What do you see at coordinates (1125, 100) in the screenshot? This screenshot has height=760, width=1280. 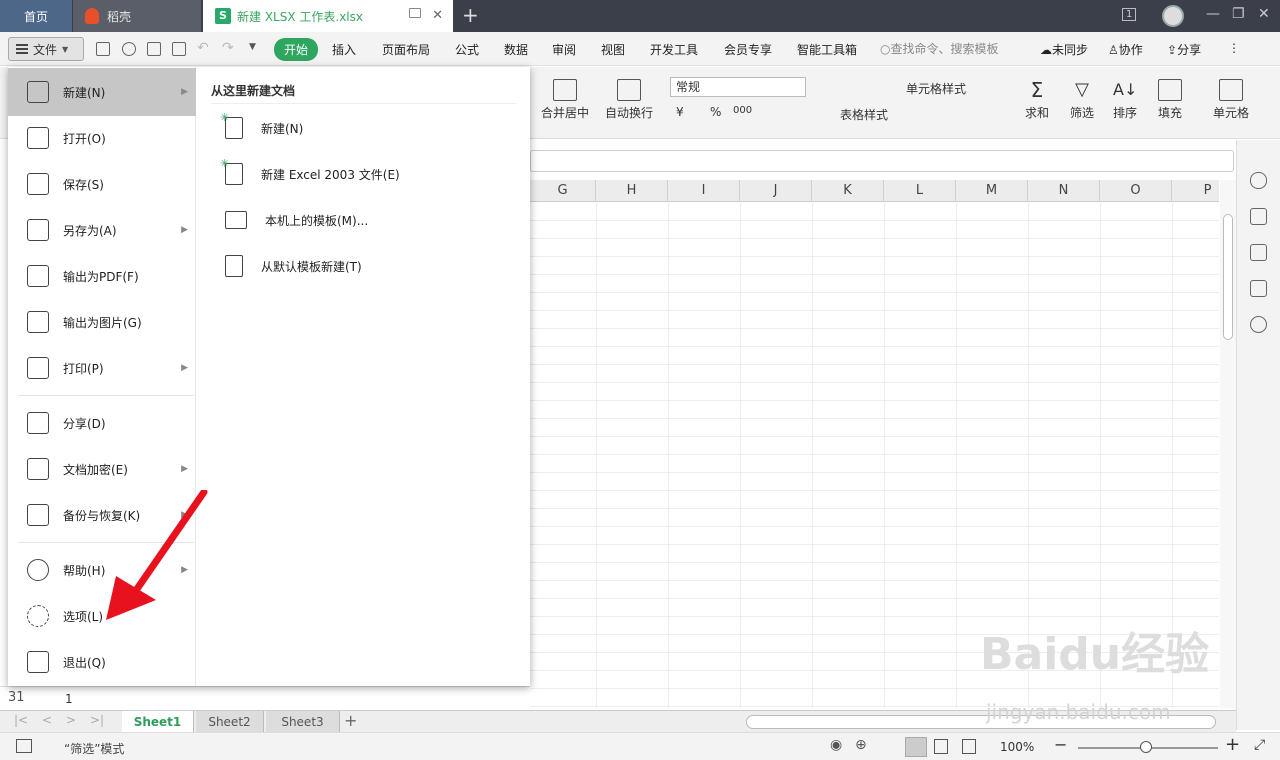 I see `sort-button: A↓ 排序` at bounding box center [1125, 100].